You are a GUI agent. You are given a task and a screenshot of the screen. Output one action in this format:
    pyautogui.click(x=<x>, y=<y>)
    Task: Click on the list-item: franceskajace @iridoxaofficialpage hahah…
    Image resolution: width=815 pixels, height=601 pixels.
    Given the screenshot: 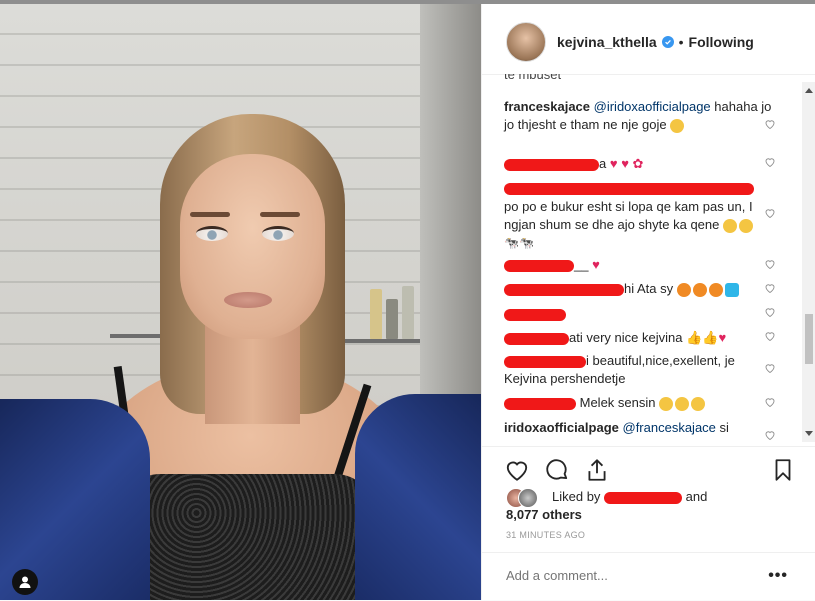 What is the action you would take?
    pyautogui.click(x=639, y=116)
    